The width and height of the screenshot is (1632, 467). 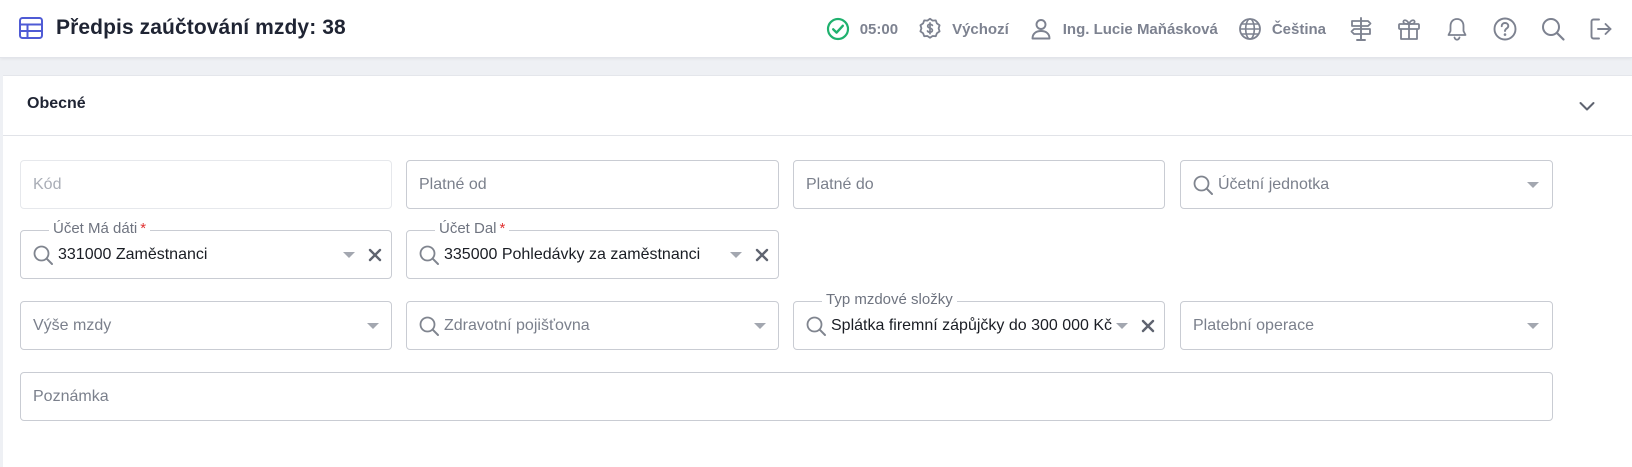 I want to click on session-timer: 05:00, so click(x=862, y=29).